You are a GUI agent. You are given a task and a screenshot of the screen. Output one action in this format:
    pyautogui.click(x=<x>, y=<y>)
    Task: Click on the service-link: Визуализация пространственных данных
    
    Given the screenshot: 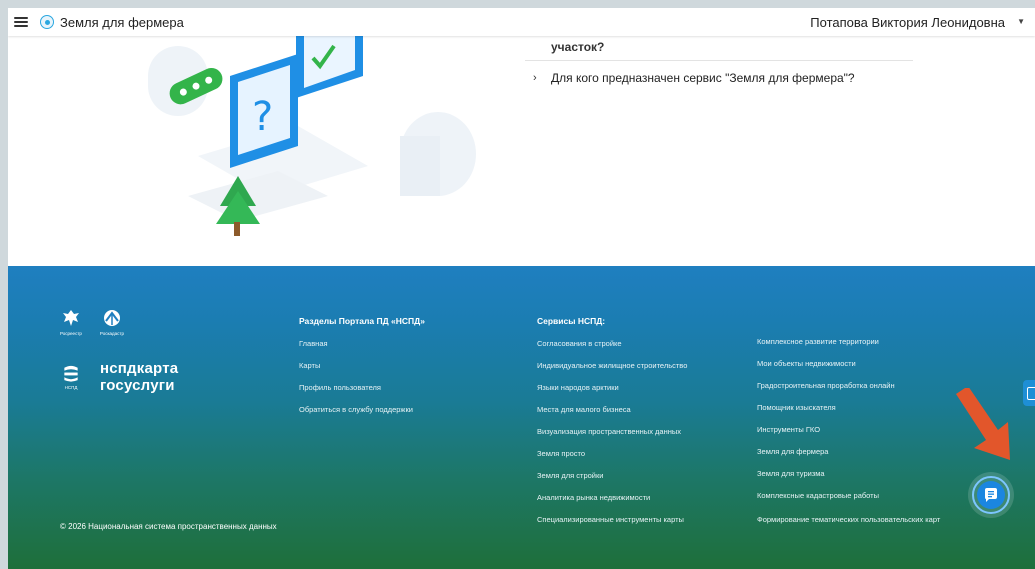 What is the action you would take?
    pyautogui.click(x=612, y=435)
    